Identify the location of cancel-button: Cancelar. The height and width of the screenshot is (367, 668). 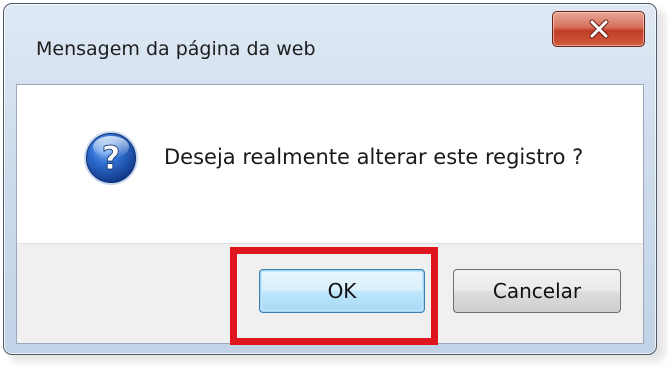
(537, 291).